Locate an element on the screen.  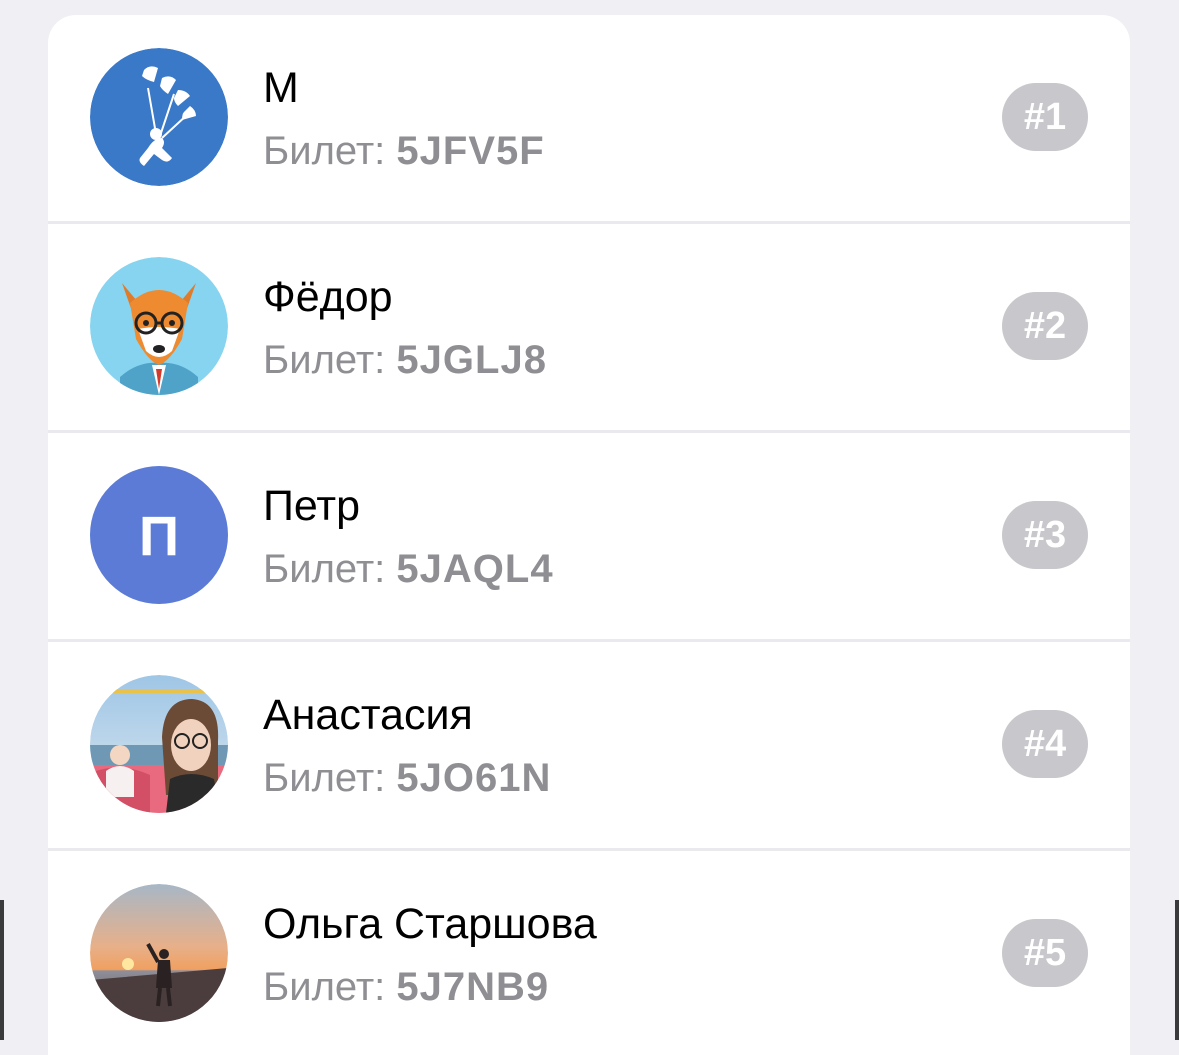
participant-name: Петр is located at coordinates (312, 506).